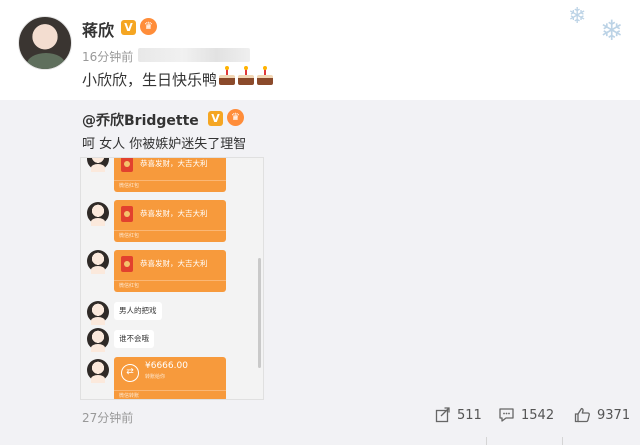 The height and width of the screenshot is (445, 640). What do you see at coordinates (538, 415) in the screenshot?
I see `comment-count: 1542` at bounding box center [538, 415].